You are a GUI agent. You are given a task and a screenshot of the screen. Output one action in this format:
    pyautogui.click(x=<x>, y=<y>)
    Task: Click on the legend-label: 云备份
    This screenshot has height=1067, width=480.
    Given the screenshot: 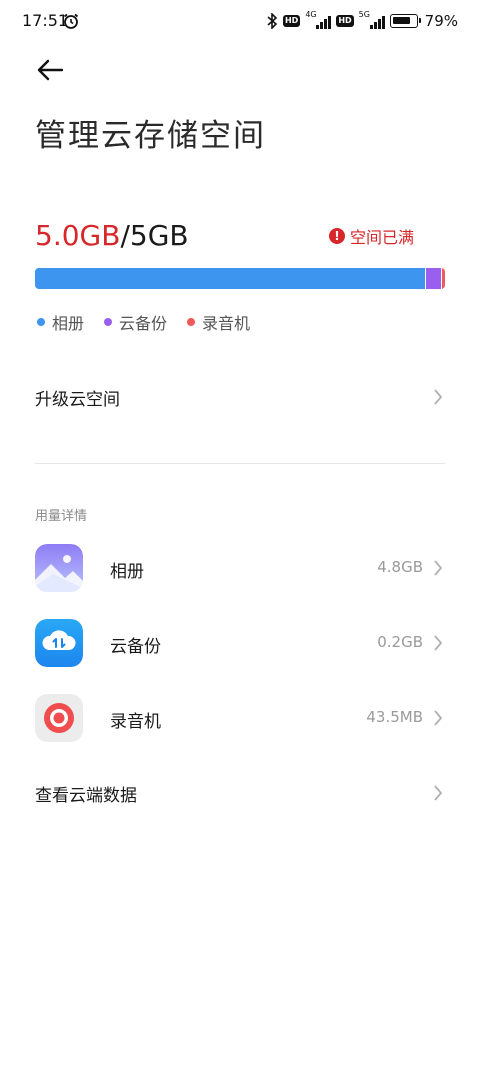 What is the action you would take?
    pyautogui.click(x=143, y=323)
    